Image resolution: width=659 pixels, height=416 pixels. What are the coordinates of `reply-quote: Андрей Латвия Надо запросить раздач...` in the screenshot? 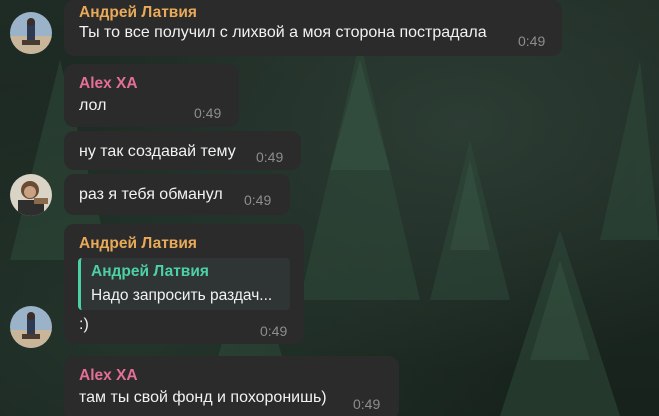 It's located at (184, 284).